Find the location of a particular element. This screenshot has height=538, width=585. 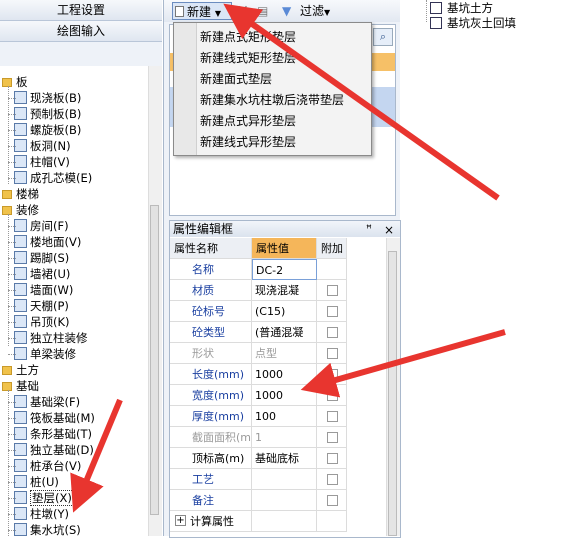

property-value: 100 is located at coordinates (284, 416).